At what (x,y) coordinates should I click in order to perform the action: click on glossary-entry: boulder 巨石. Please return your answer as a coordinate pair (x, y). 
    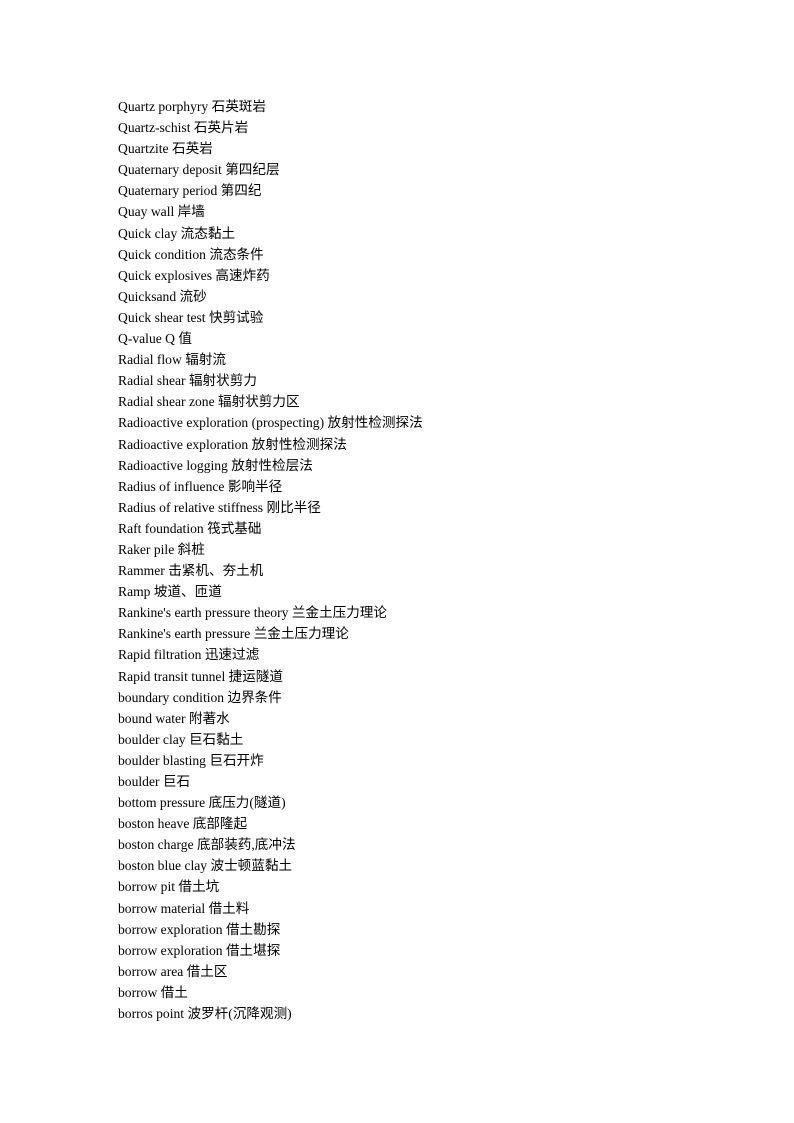
    Looking at the image, I should click on (154, 781).